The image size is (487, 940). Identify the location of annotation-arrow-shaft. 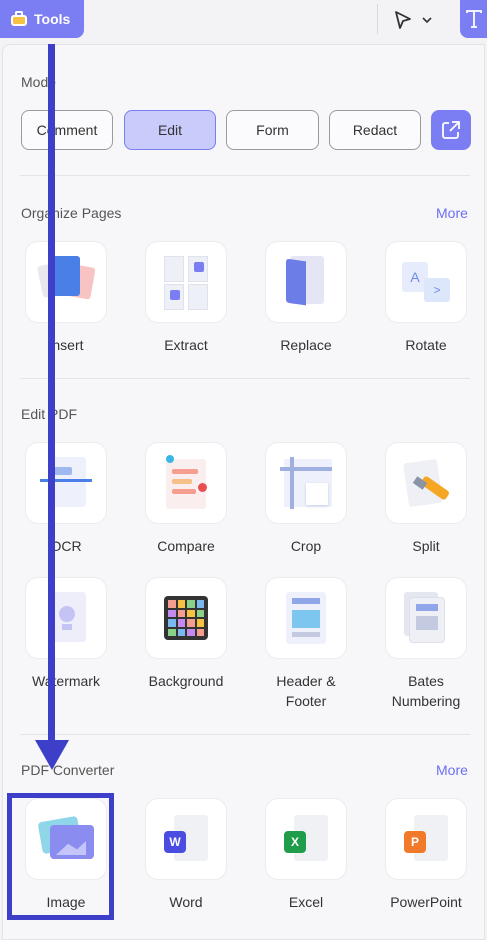
(51, 394).